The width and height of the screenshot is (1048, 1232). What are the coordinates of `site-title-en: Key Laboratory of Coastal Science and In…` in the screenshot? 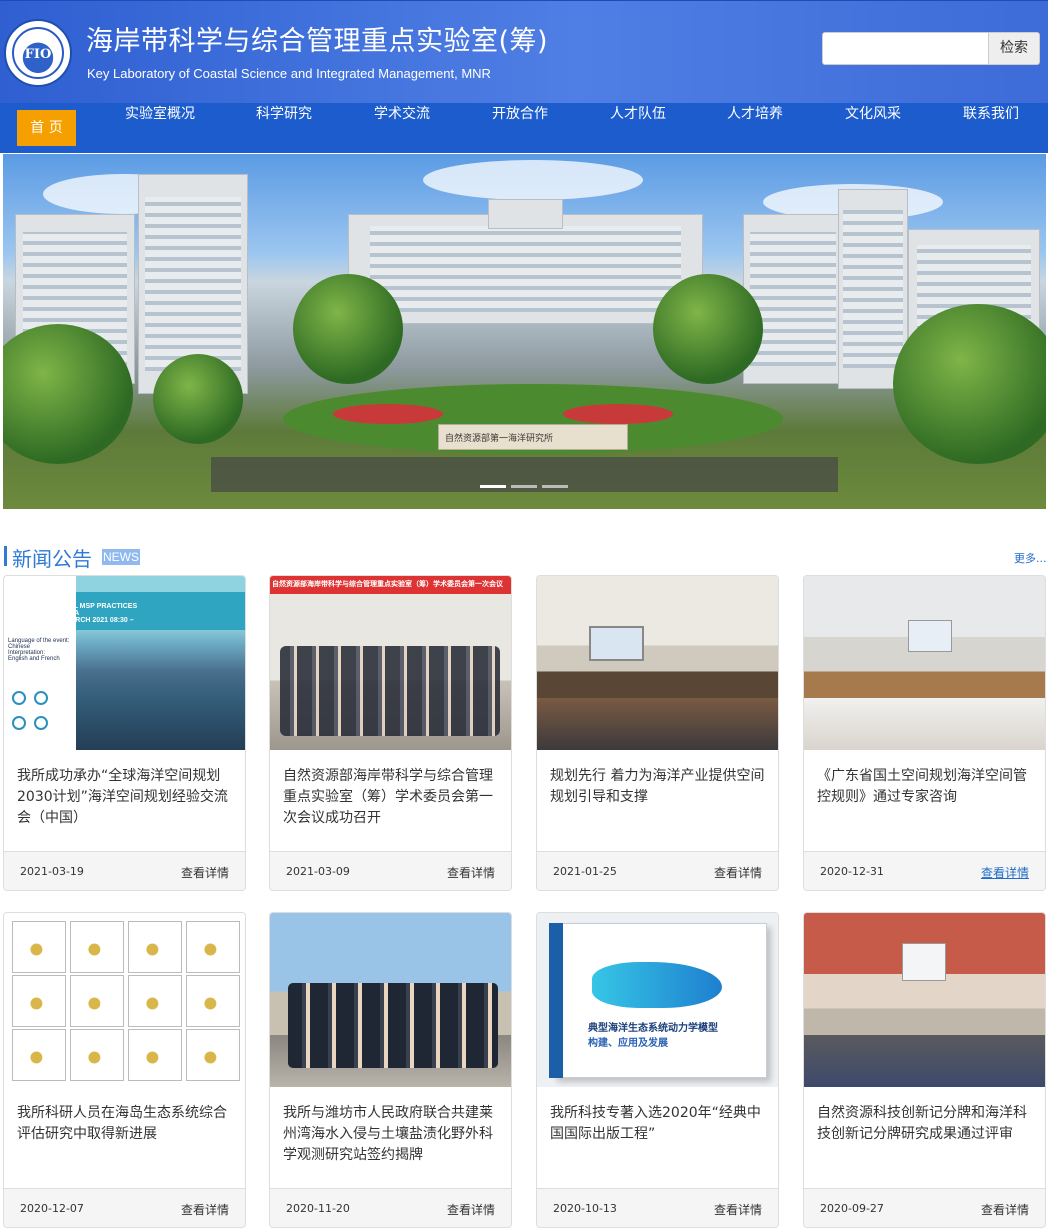 It's located at (289, 73).